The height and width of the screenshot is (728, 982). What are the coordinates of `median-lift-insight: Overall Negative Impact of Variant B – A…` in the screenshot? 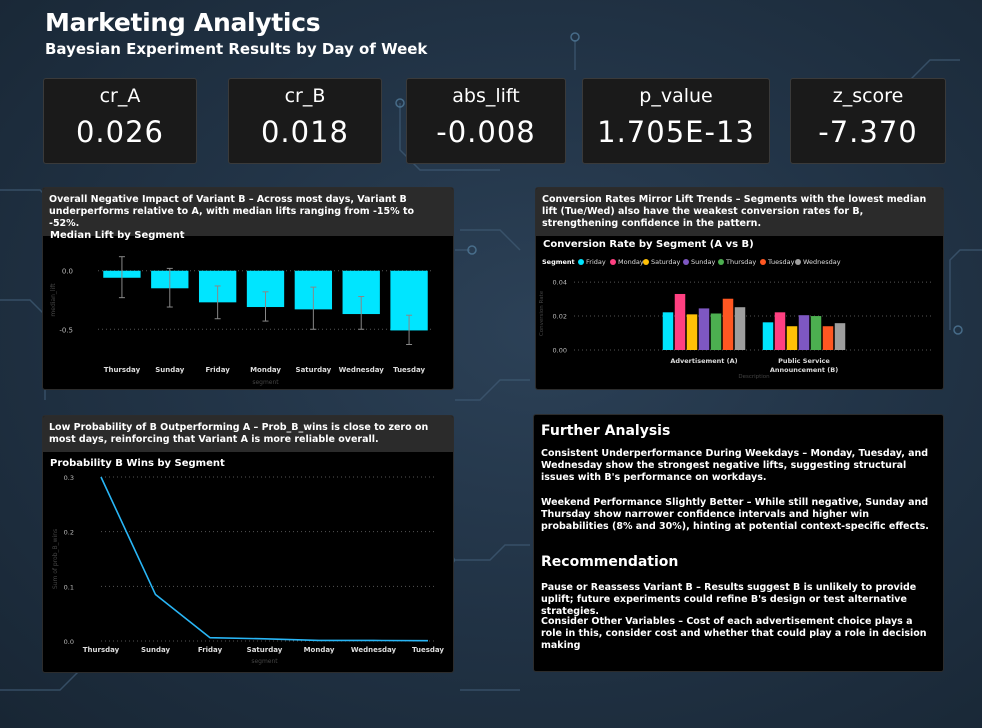 It's located at (248, 212).